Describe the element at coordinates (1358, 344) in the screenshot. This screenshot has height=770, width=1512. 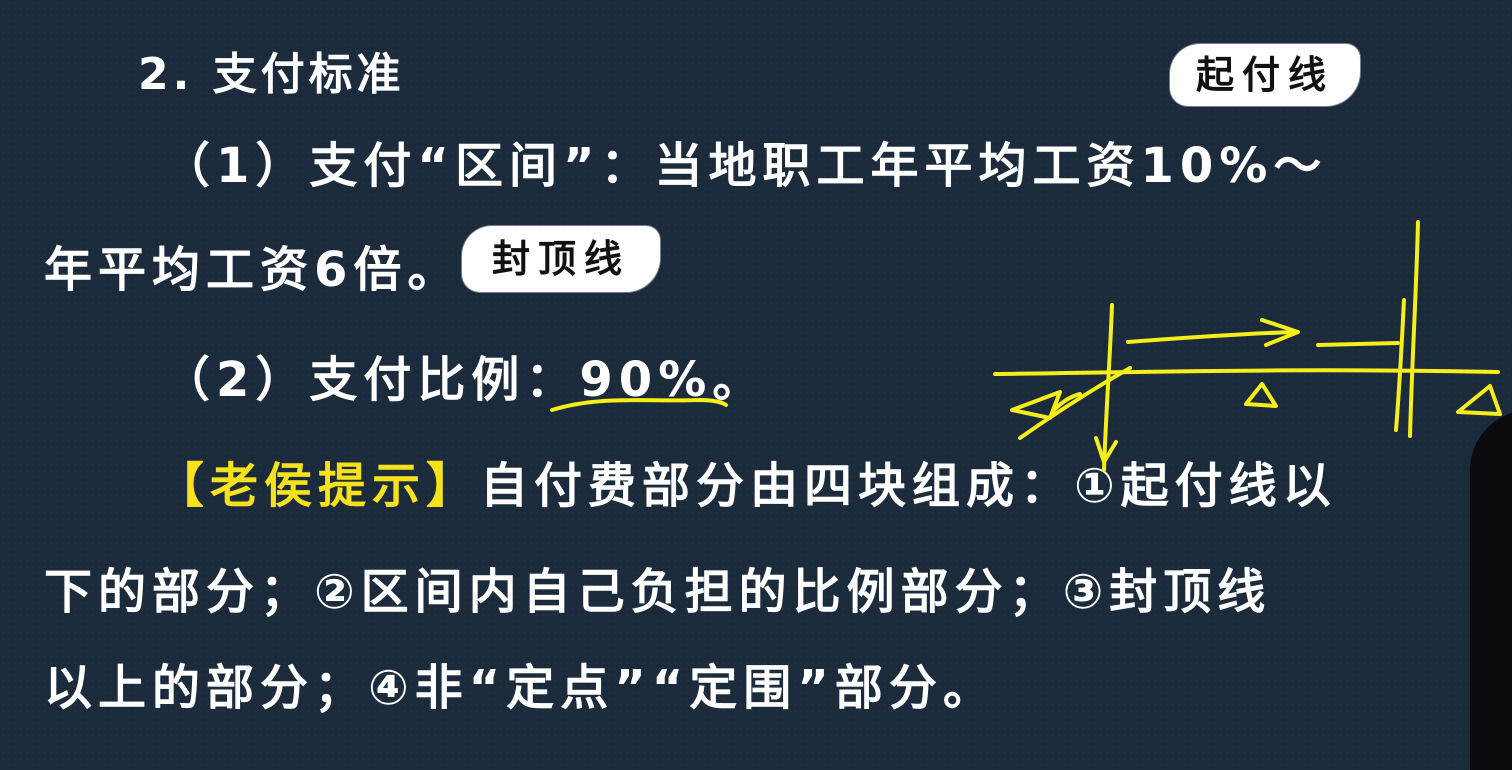
I see `dash-segment` at that location.